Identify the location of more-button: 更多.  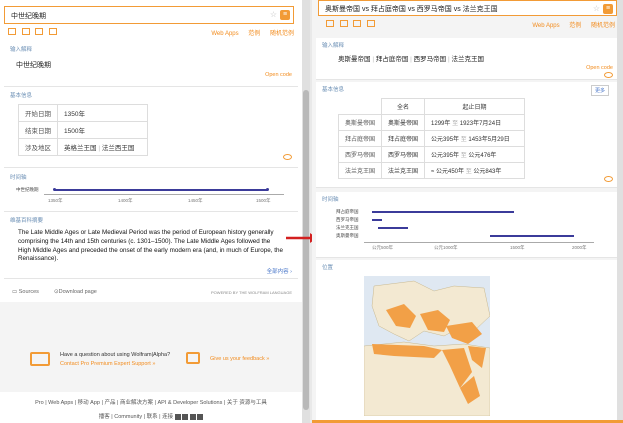
(599, 90).